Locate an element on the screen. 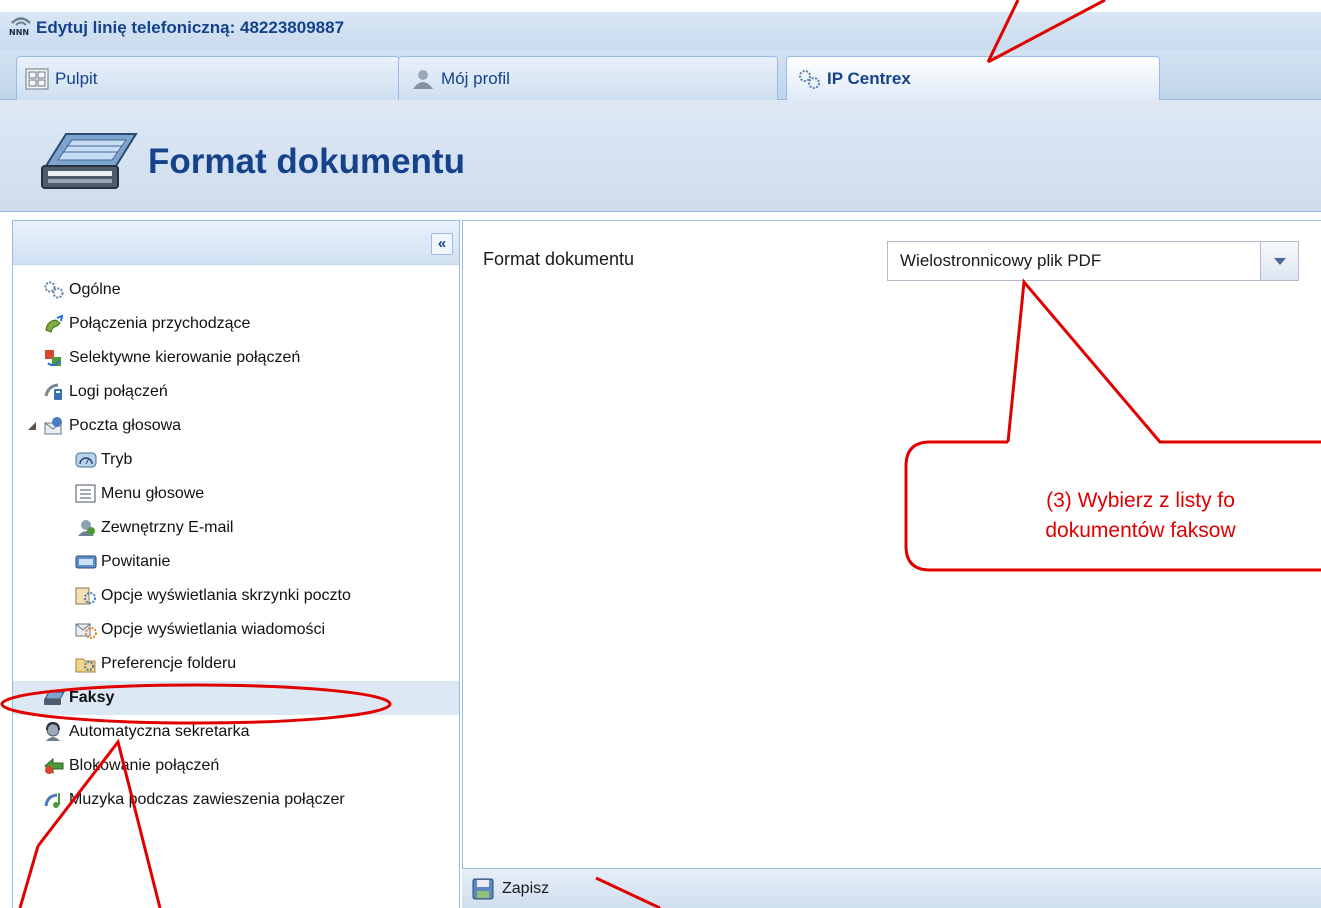 Image resolution: width=1321 pixels, height=908 pixels. sidebar-item-label: Automatyczna sekretarka is located at coordinates (159, 731).